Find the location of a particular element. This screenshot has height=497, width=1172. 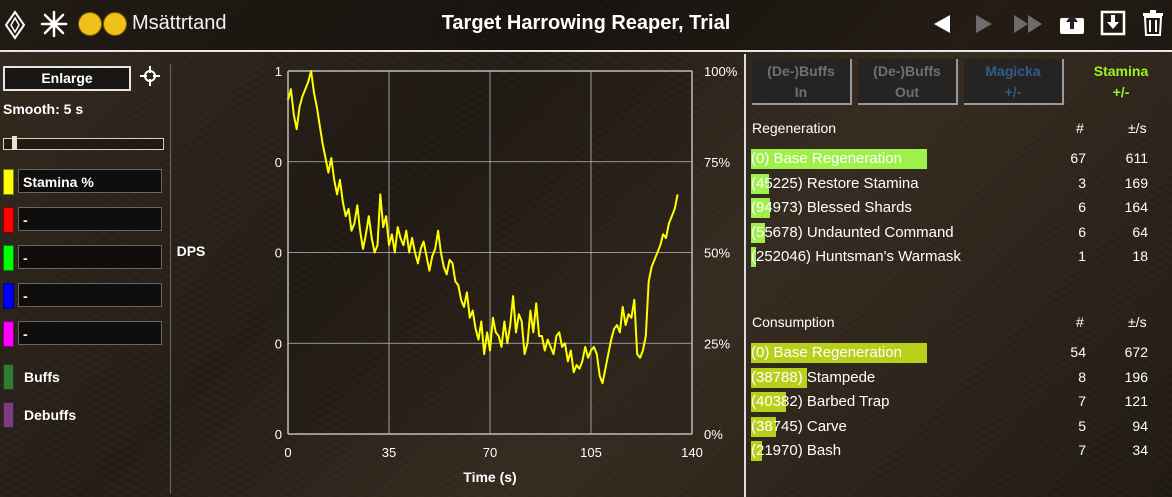

row-count: 8 is located at coordinates (1082, 376).